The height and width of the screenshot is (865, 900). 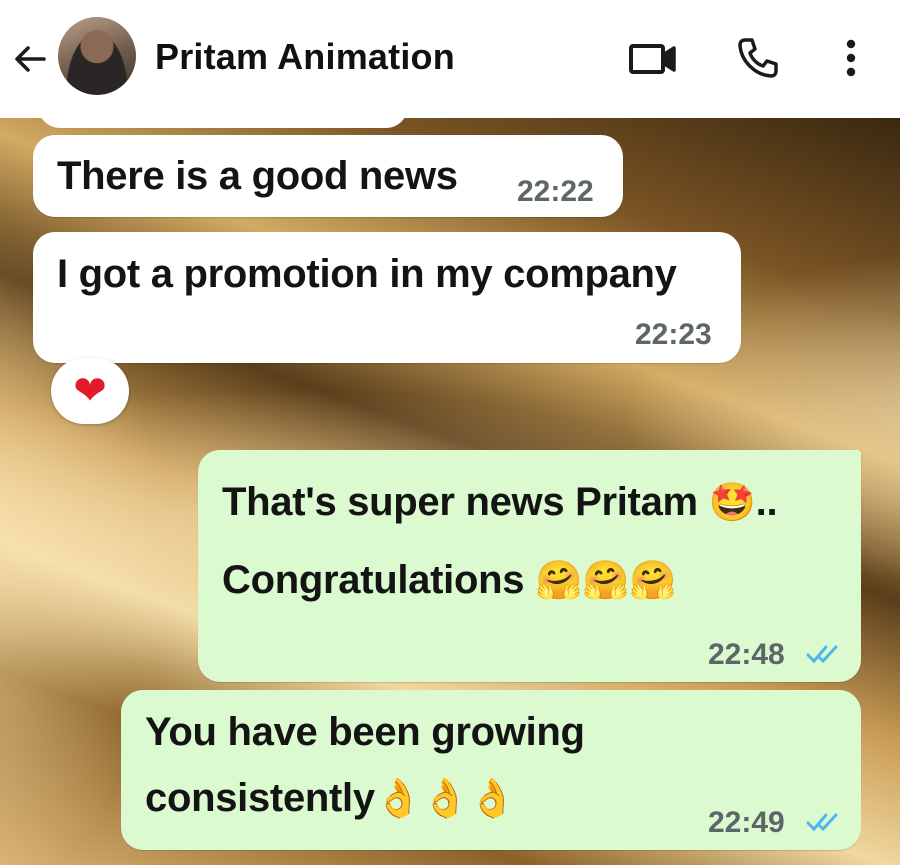 I want to click on hugging-face-emoji-icon: 🤗🤗🤗, so click(x=606, y=580).